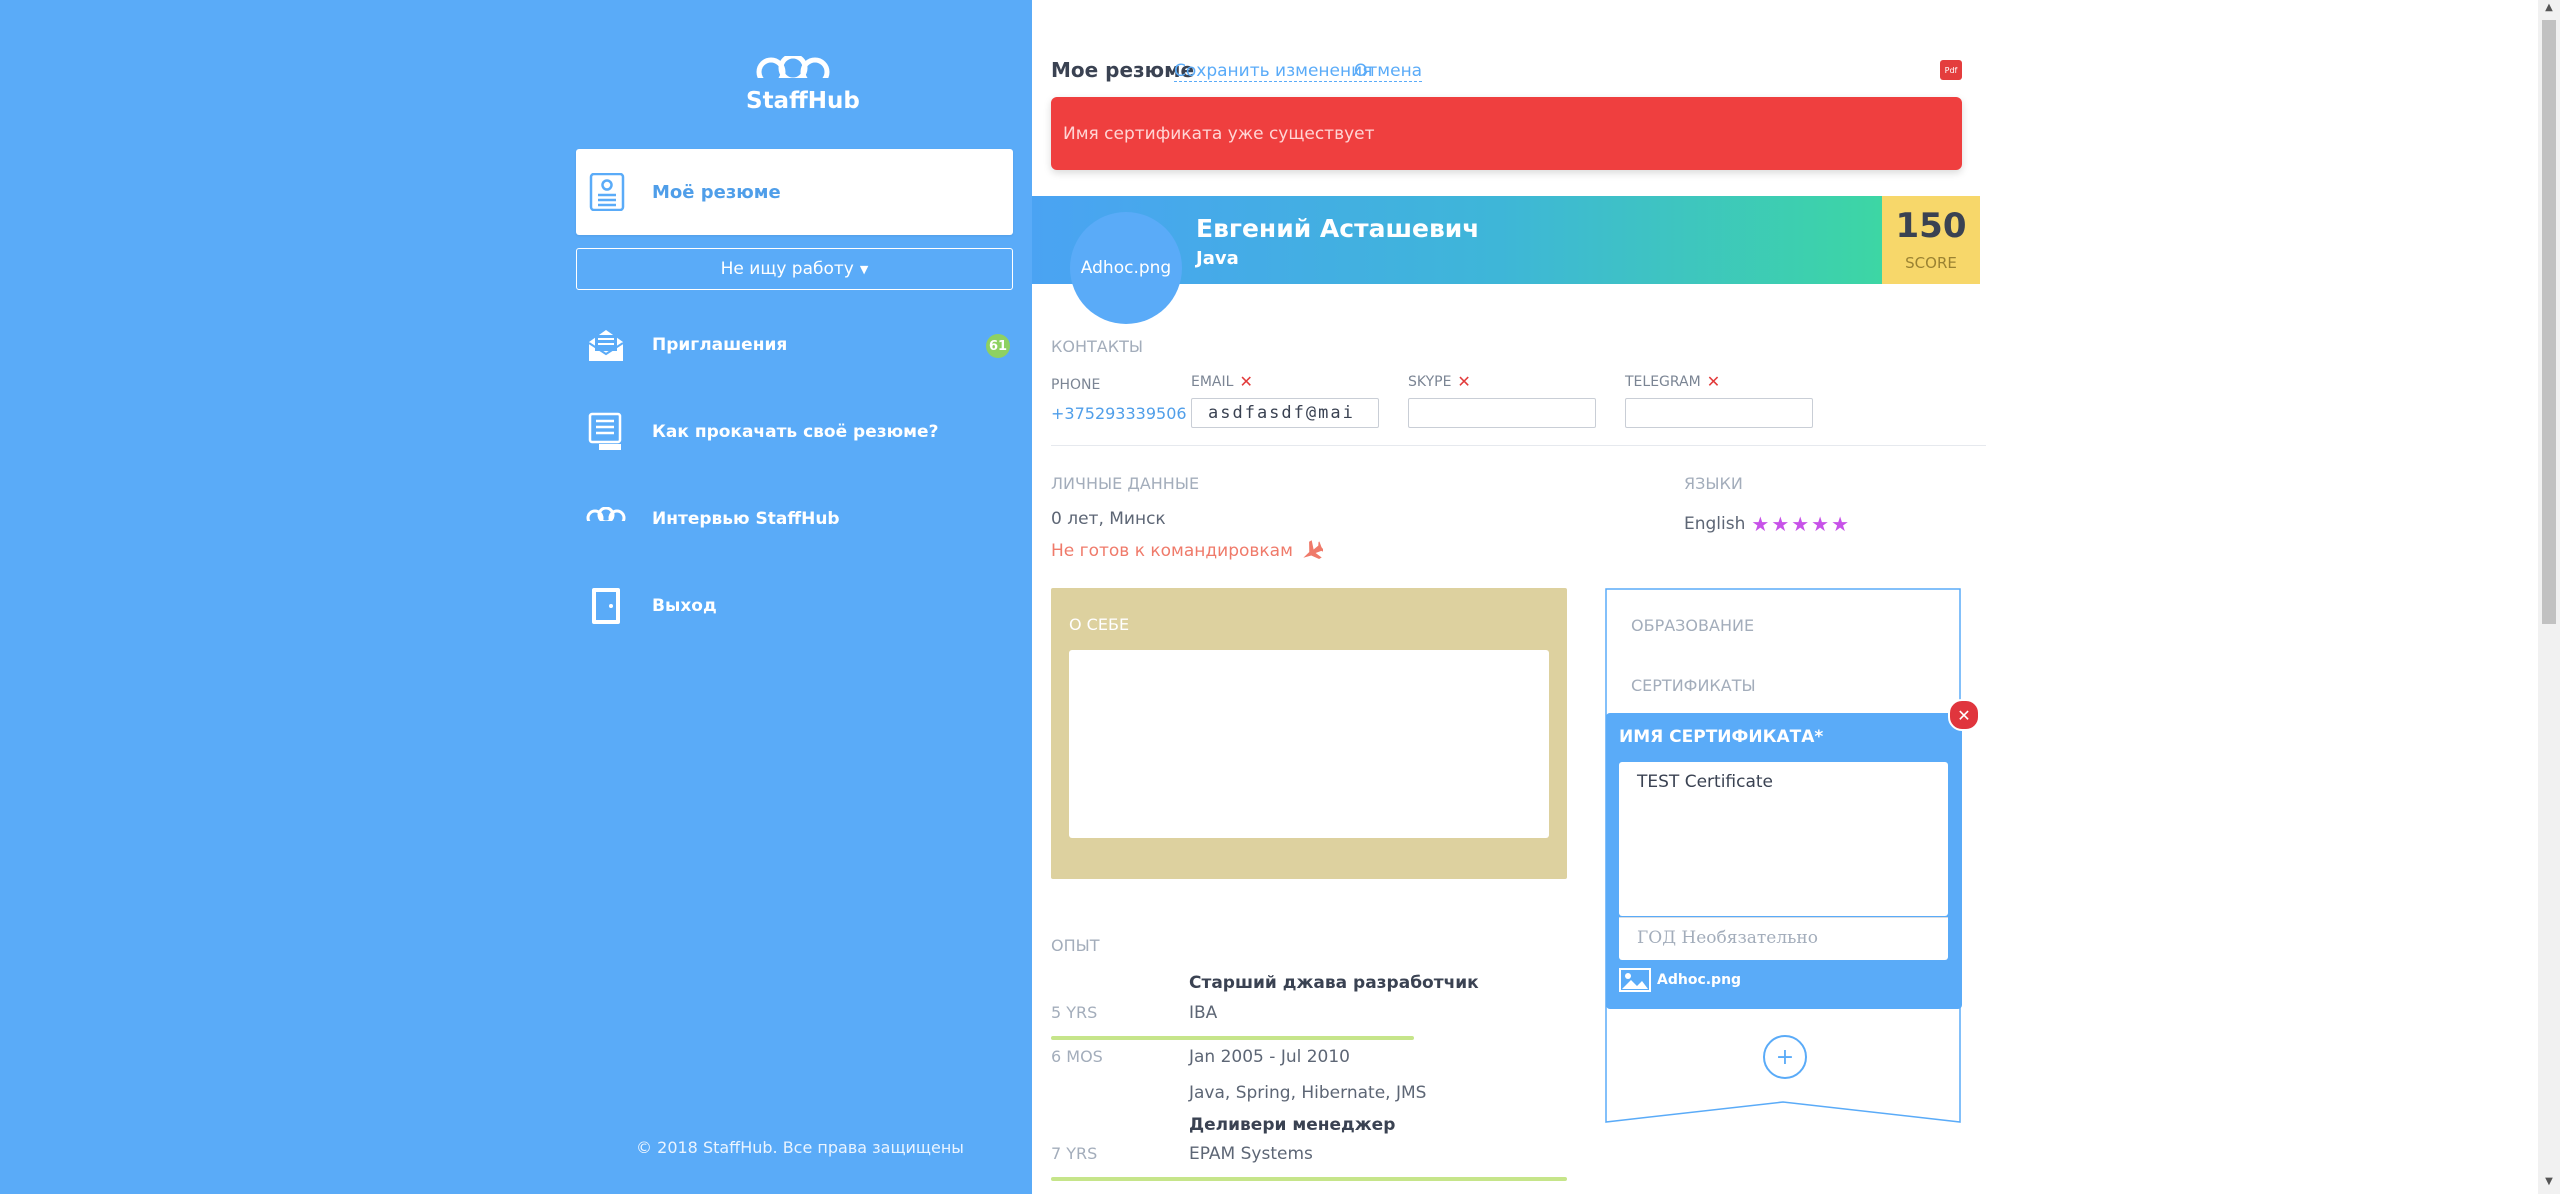 This screenshot has height=1194, width=2560. What do you see at coordinates (804, 606) in the screenshot?
I see `nav-logout: Выход` at bounding box center [804, 606].